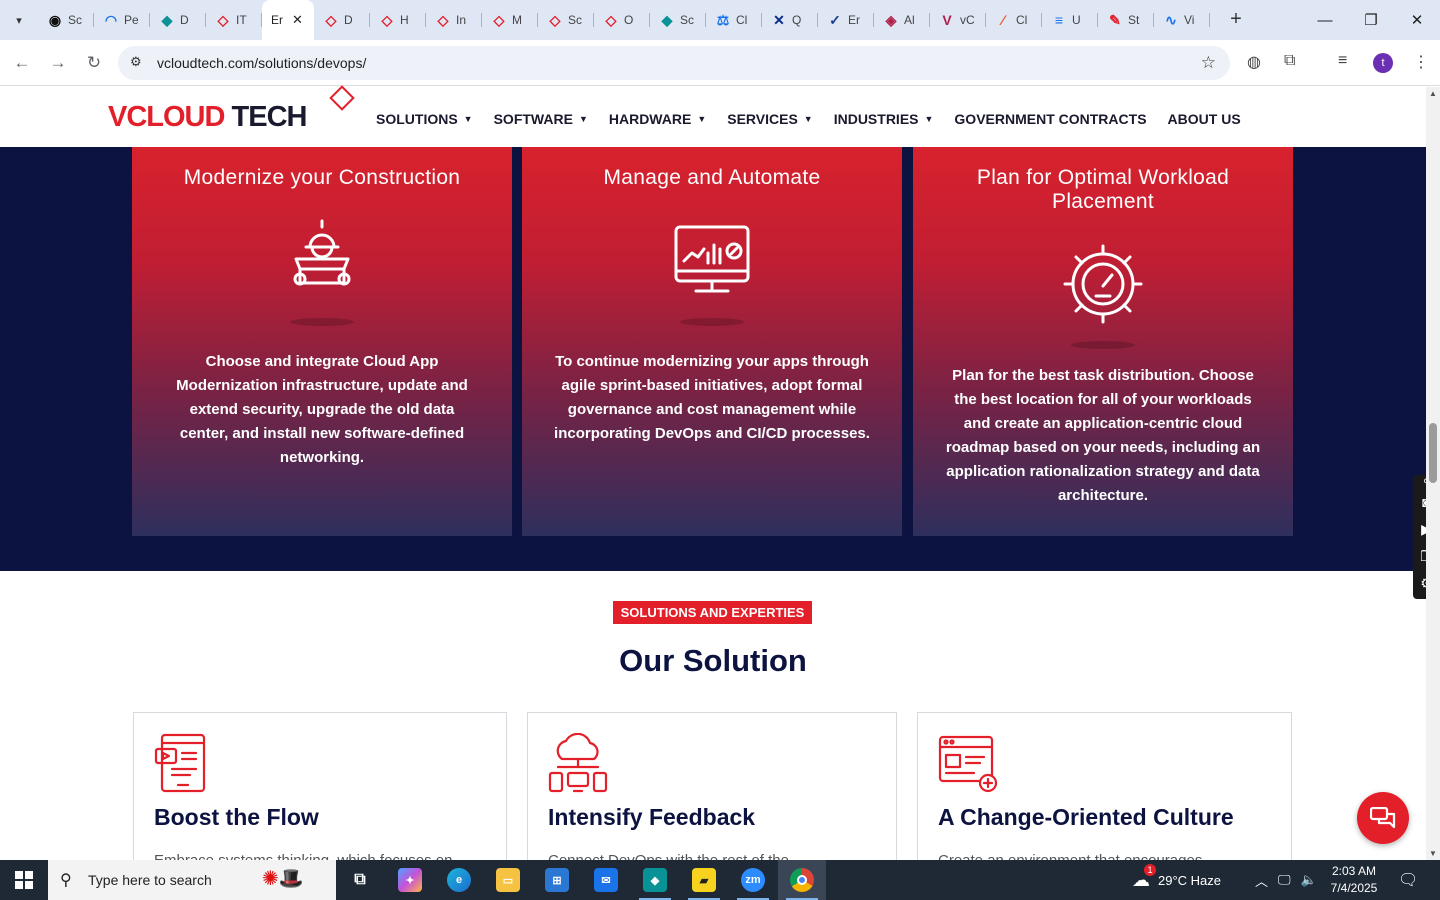 The height and width of the screenshot is (900, 1440). I want to click on browser-tab: ◇ IT, so click(234, 20).